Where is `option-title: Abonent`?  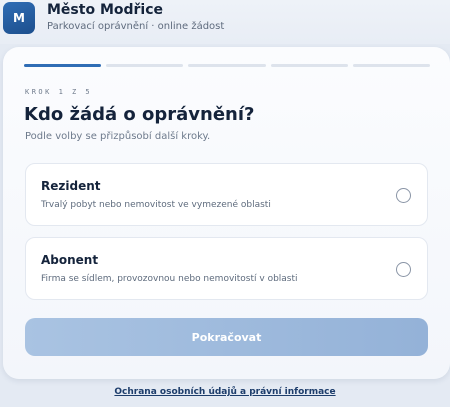
option-title: Abonent is located at coordinates (70, 260).